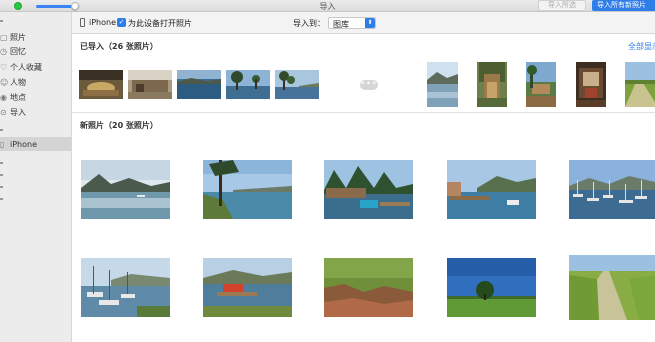 The width and height of the screenshot is (655, 342). Describe the element at coordinates (4, 37) in the screenshot. I see `photos-icon: ▢` at that location.